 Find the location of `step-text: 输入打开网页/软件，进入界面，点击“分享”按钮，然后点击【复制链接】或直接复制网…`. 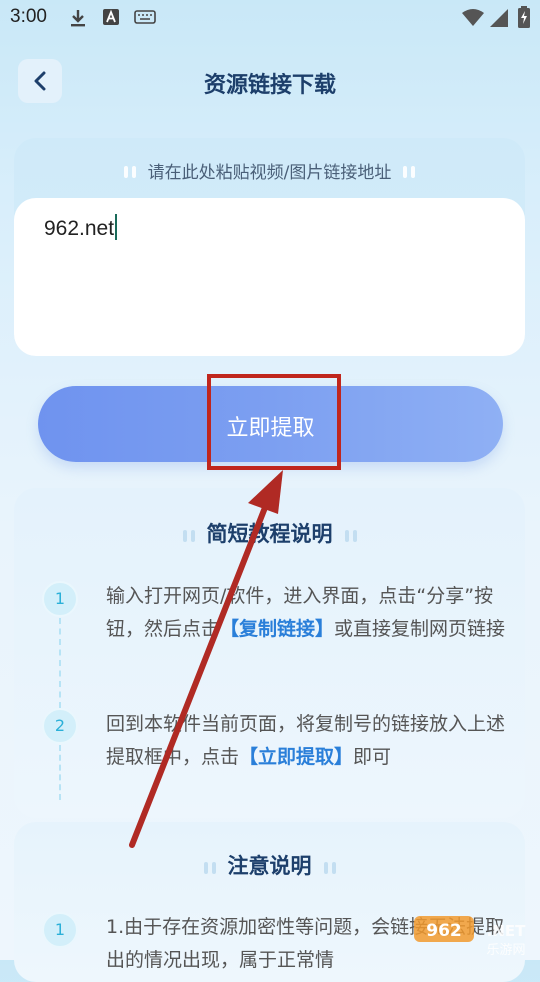

step-text: 输入打开网页/软件，进入界面，点击“分享”按钮，然后点击【复制链接】或直接复制网… is located at coordinates (306, 612).